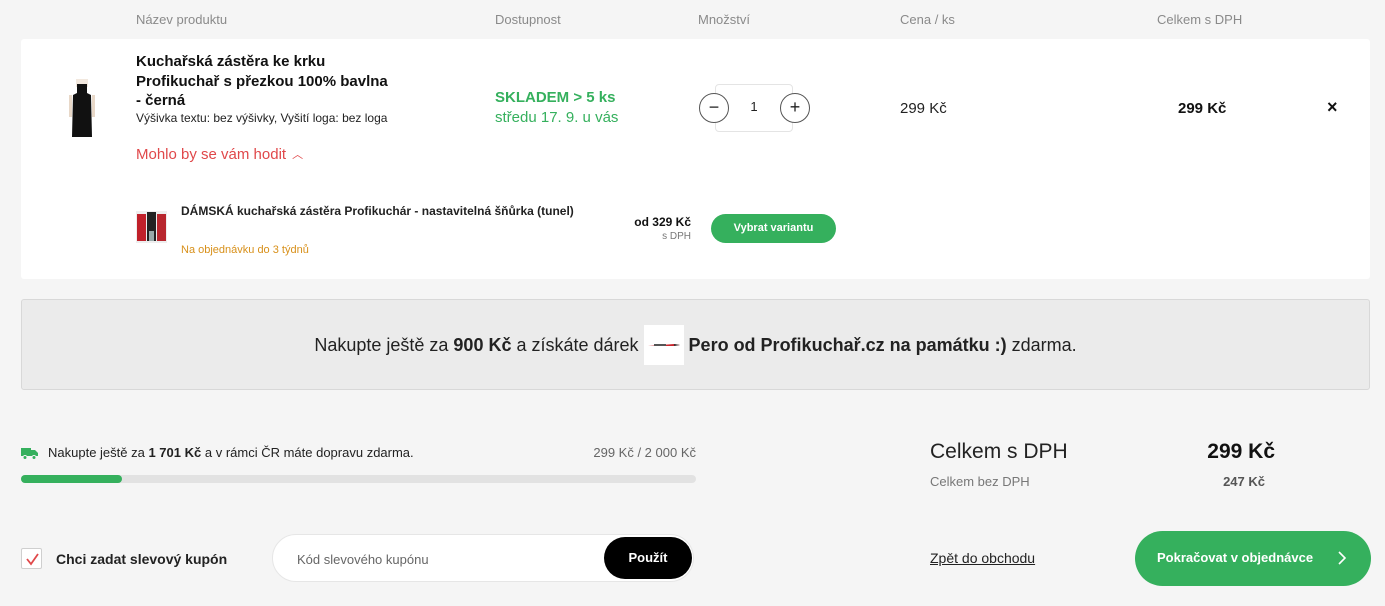  I want to click on suggestion-availability: Na objednávku do 3 týdnů, so click(245, 250).